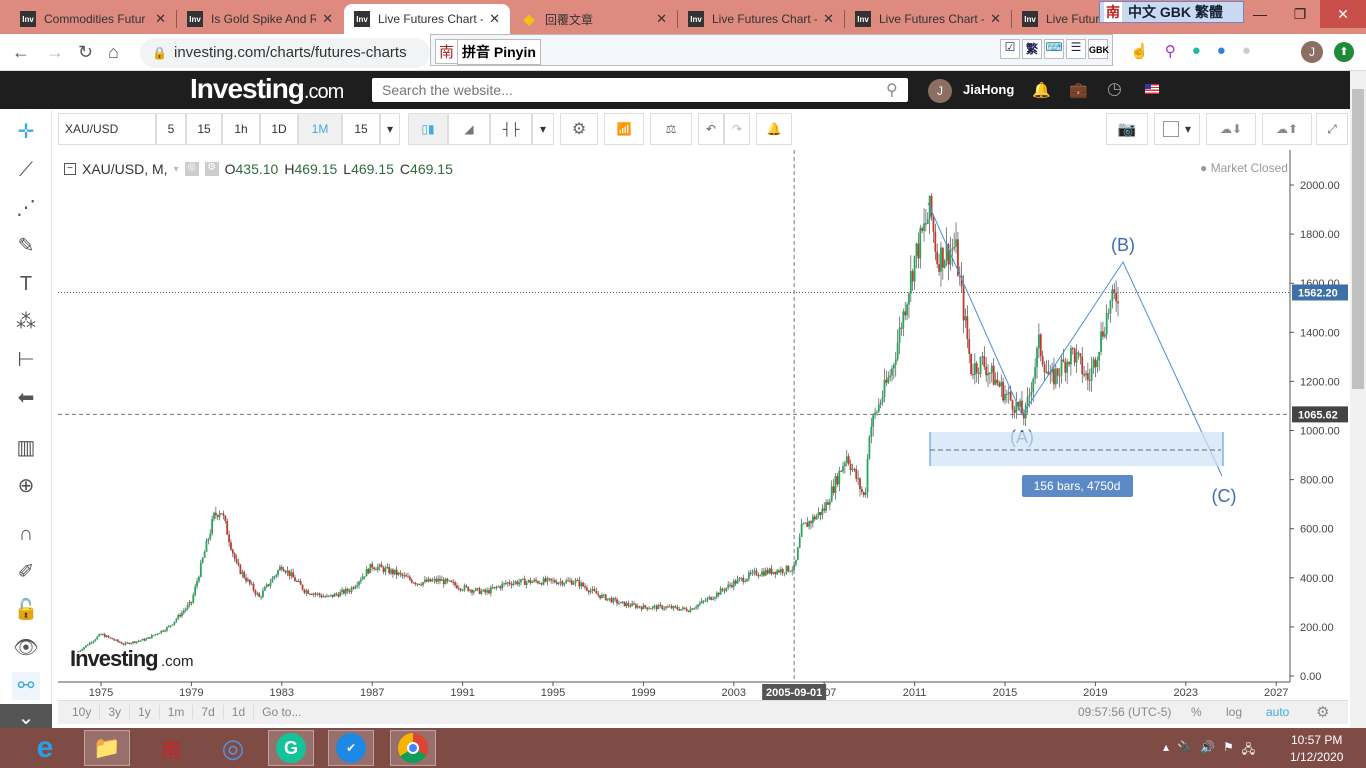 Image resolution: width=1366 pixels, height=768 pixels. I want to click on investing-logo: Investing.com, so click(267, 89).